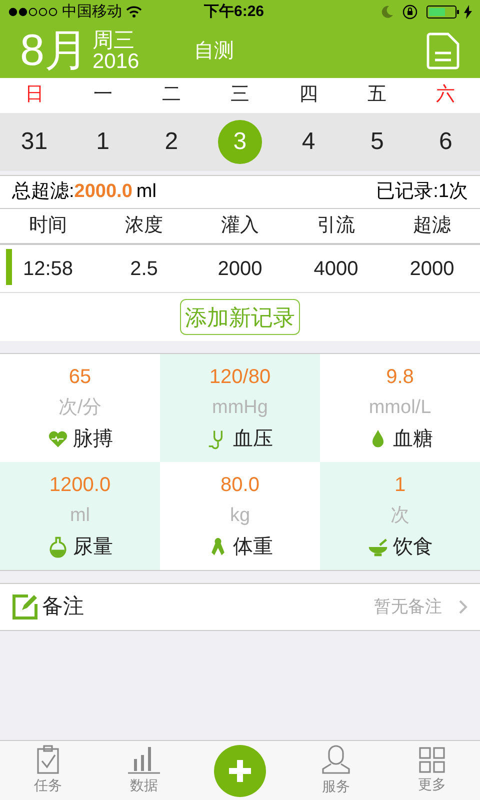 This screenshot has width=480, height=800. Describe the element at coordinates (144, 760) in the screenshot. I see `bar-chart-icon` at that location.